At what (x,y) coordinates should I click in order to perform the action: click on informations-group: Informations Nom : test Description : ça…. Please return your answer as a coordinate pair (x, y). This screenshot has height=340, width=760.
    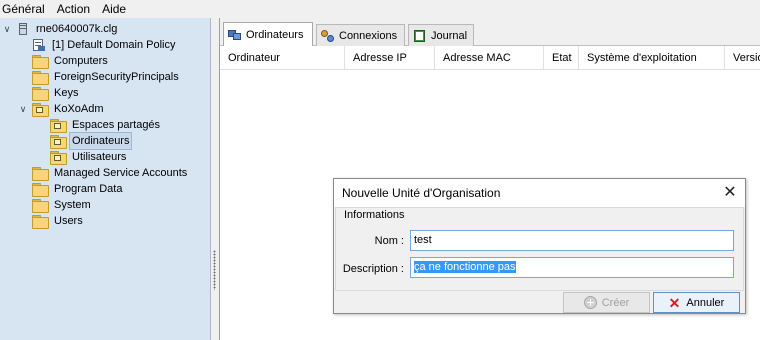
    Looking at the image, I should click on (539, 249).